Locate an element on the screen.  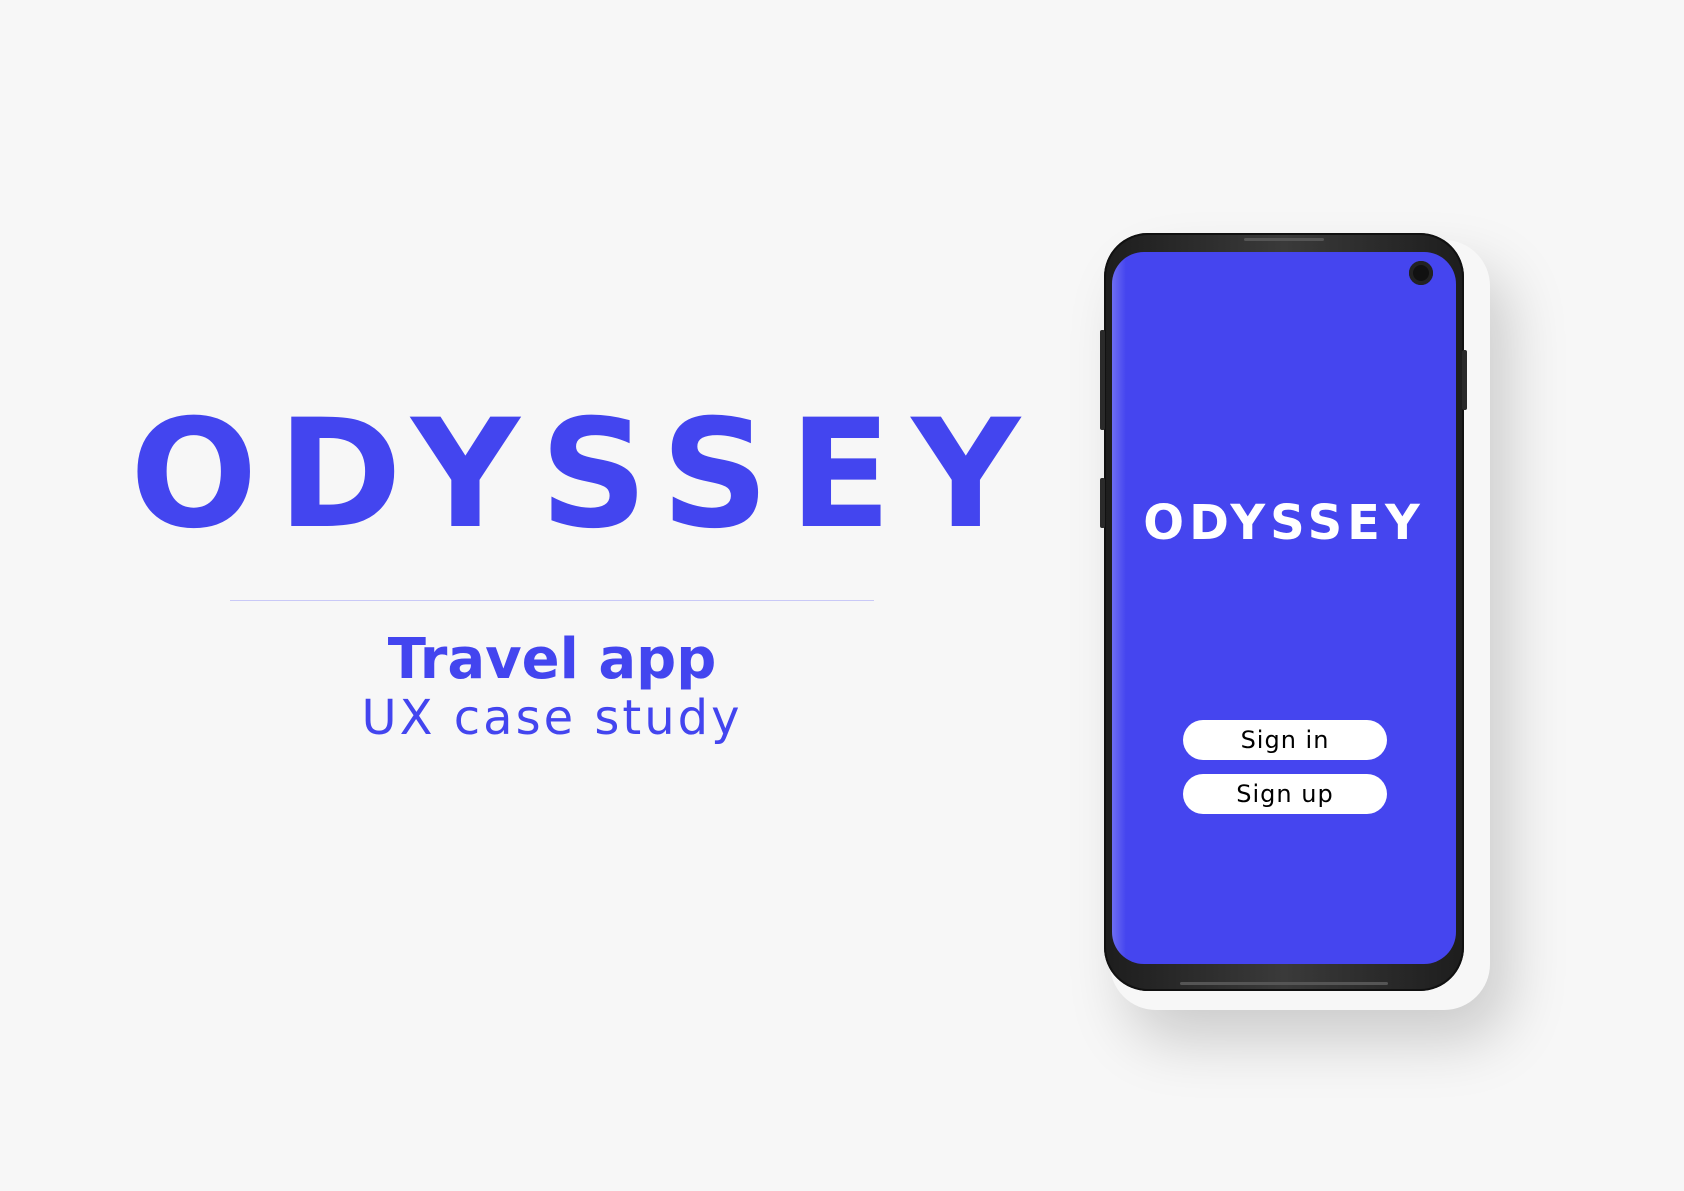
side-button is located at coordinates (1102, 503).